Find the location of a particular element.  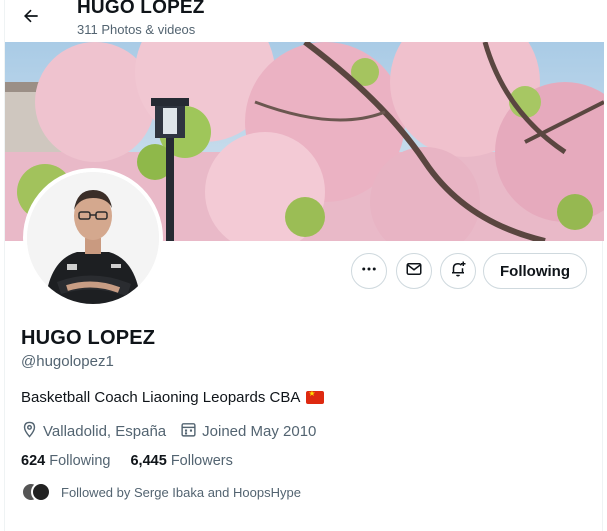

top-bar: HUGO LOPEZ 311 Photos & videos is located at coordinates (304, 21).